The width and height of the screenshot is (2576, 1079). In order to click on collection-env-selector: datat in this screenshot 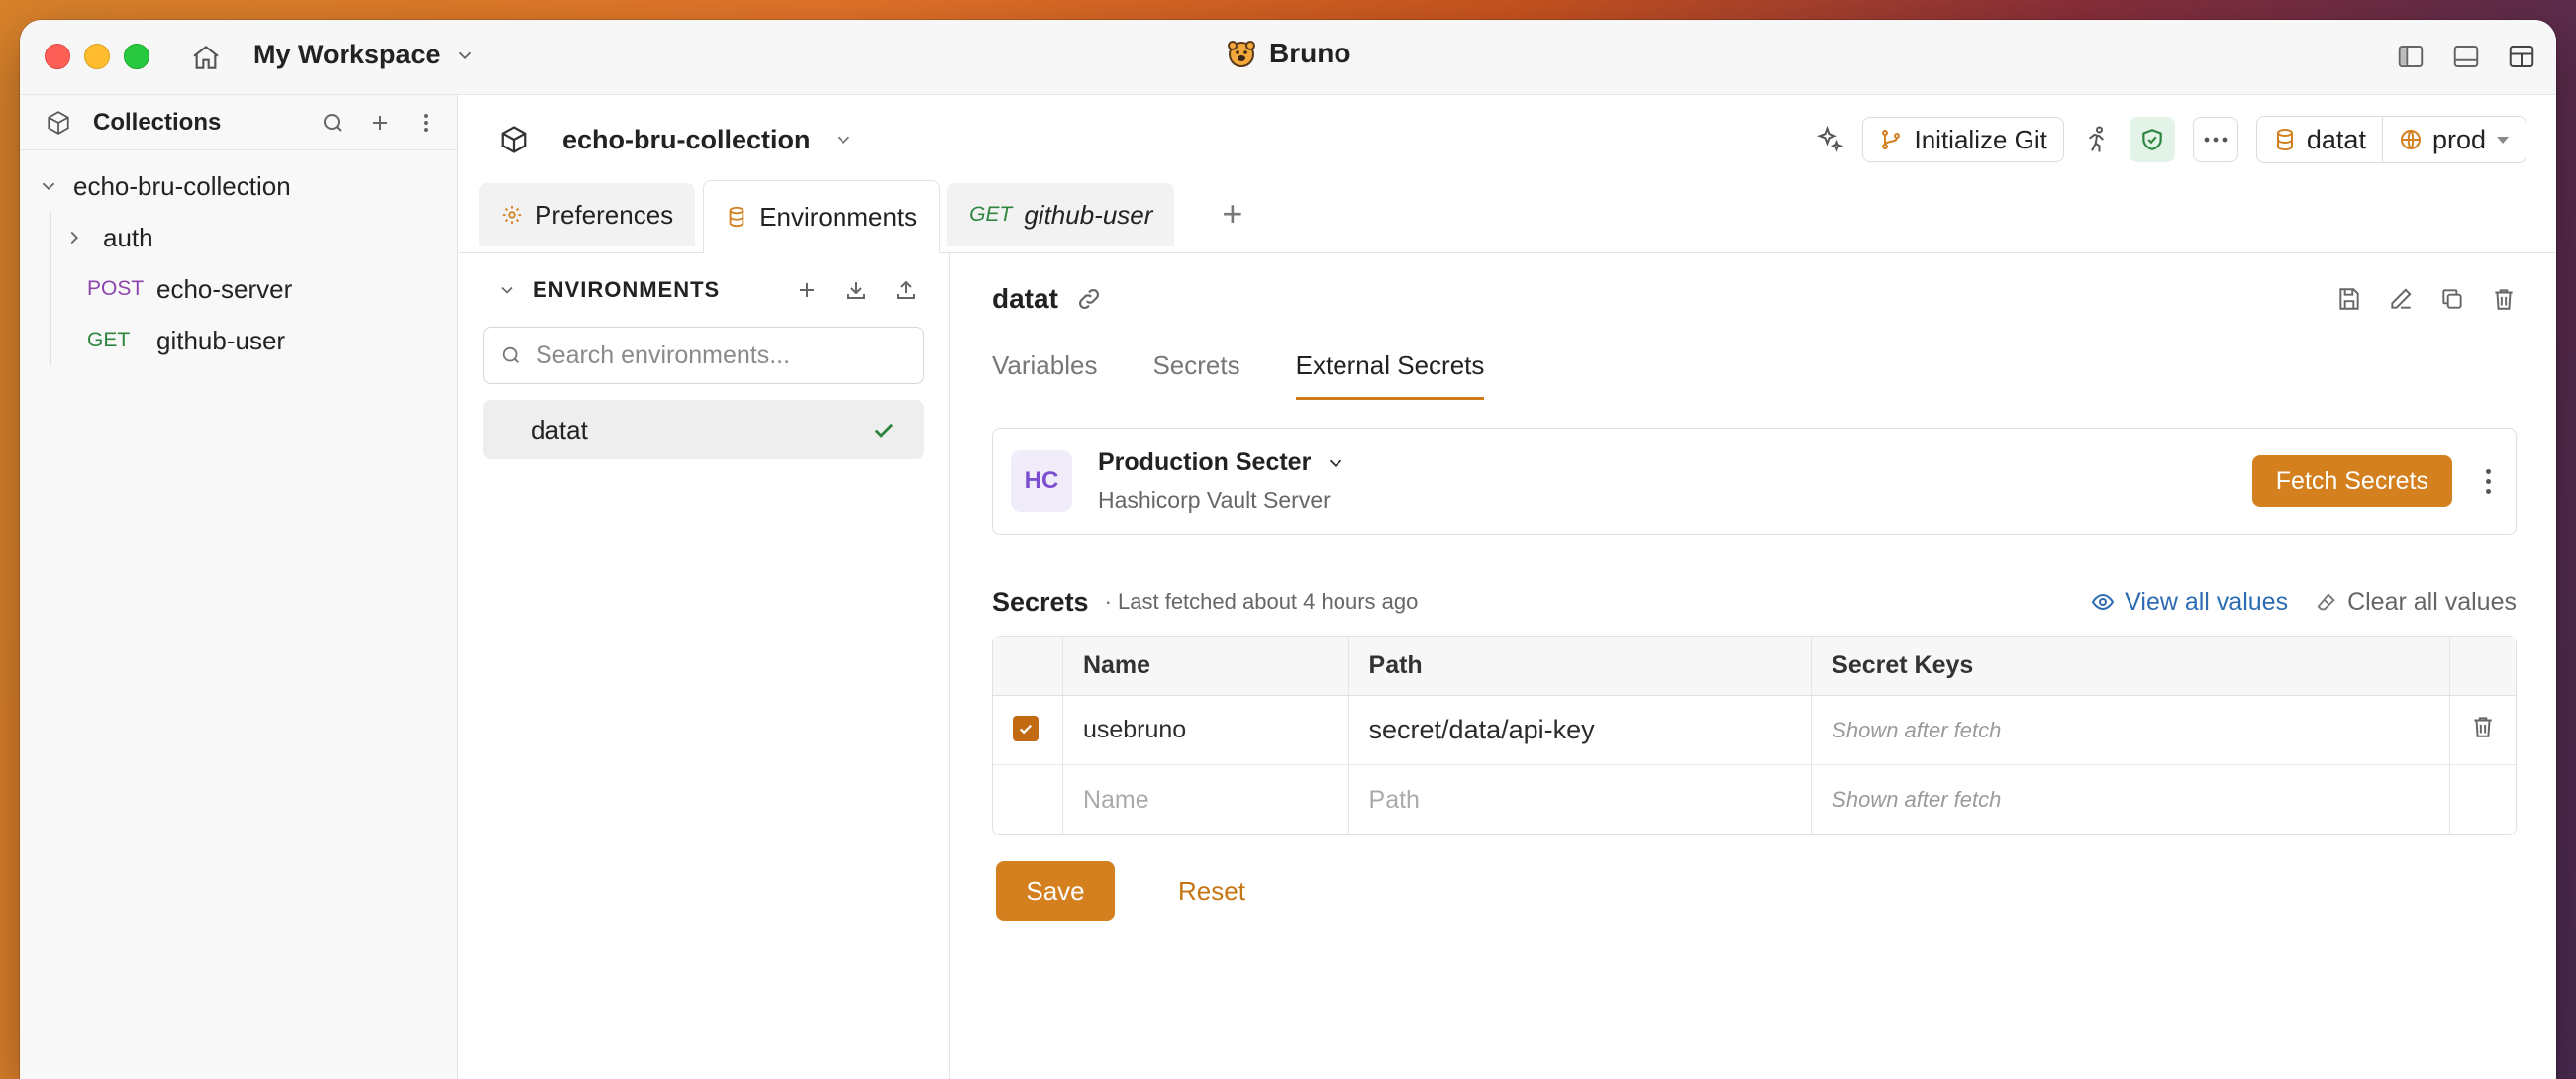, I will do `click(2320, 139)`.